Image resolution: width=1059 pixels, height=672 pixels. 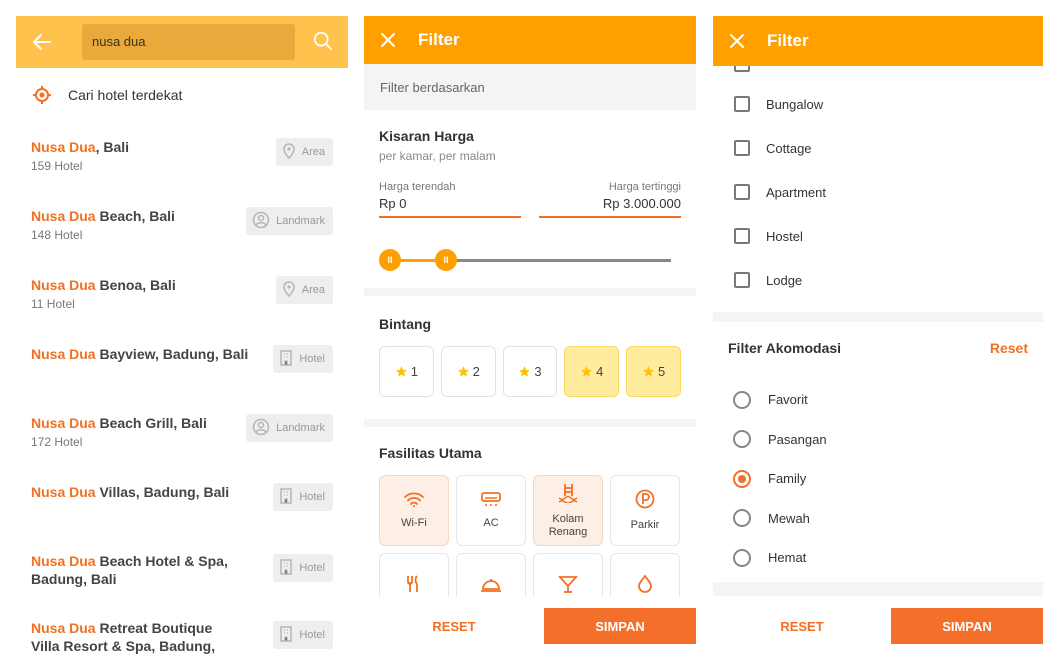 What do you see at coordinates (530, 371) in the screenshot?
I see `star-option-3: 3` at bounding box center [530, 371].